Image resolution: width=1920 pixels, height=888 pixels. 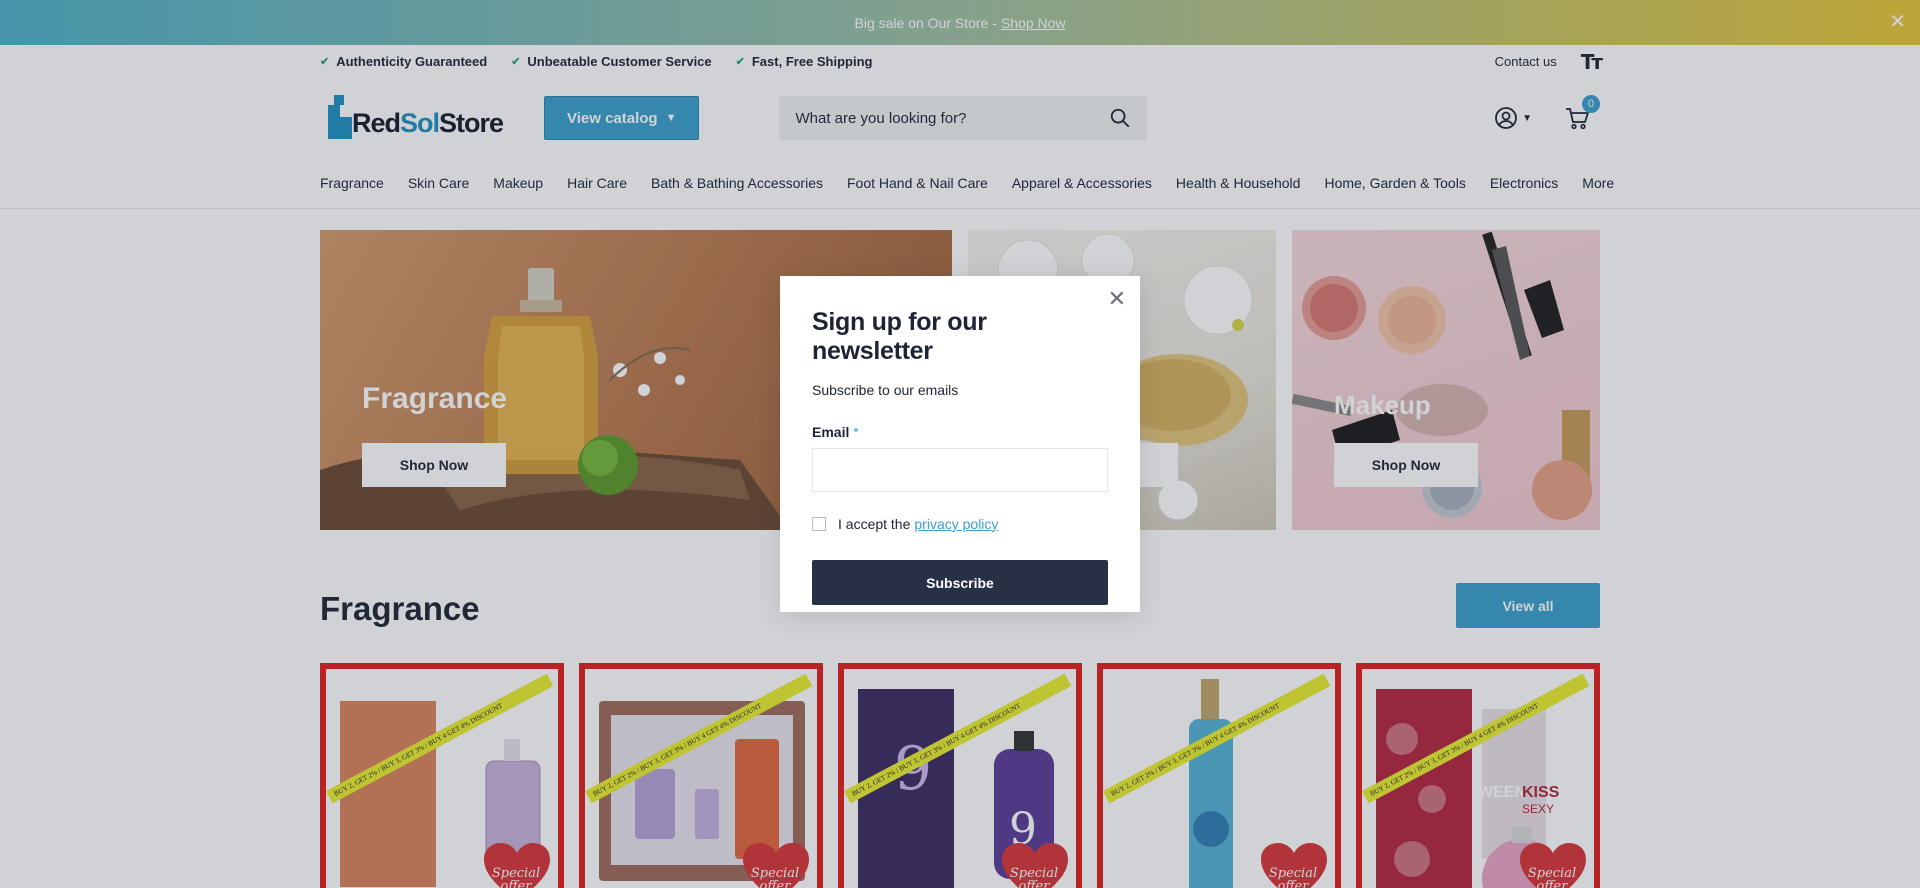 I want to click on privacy-checkbox, so click(x=819, y=524).